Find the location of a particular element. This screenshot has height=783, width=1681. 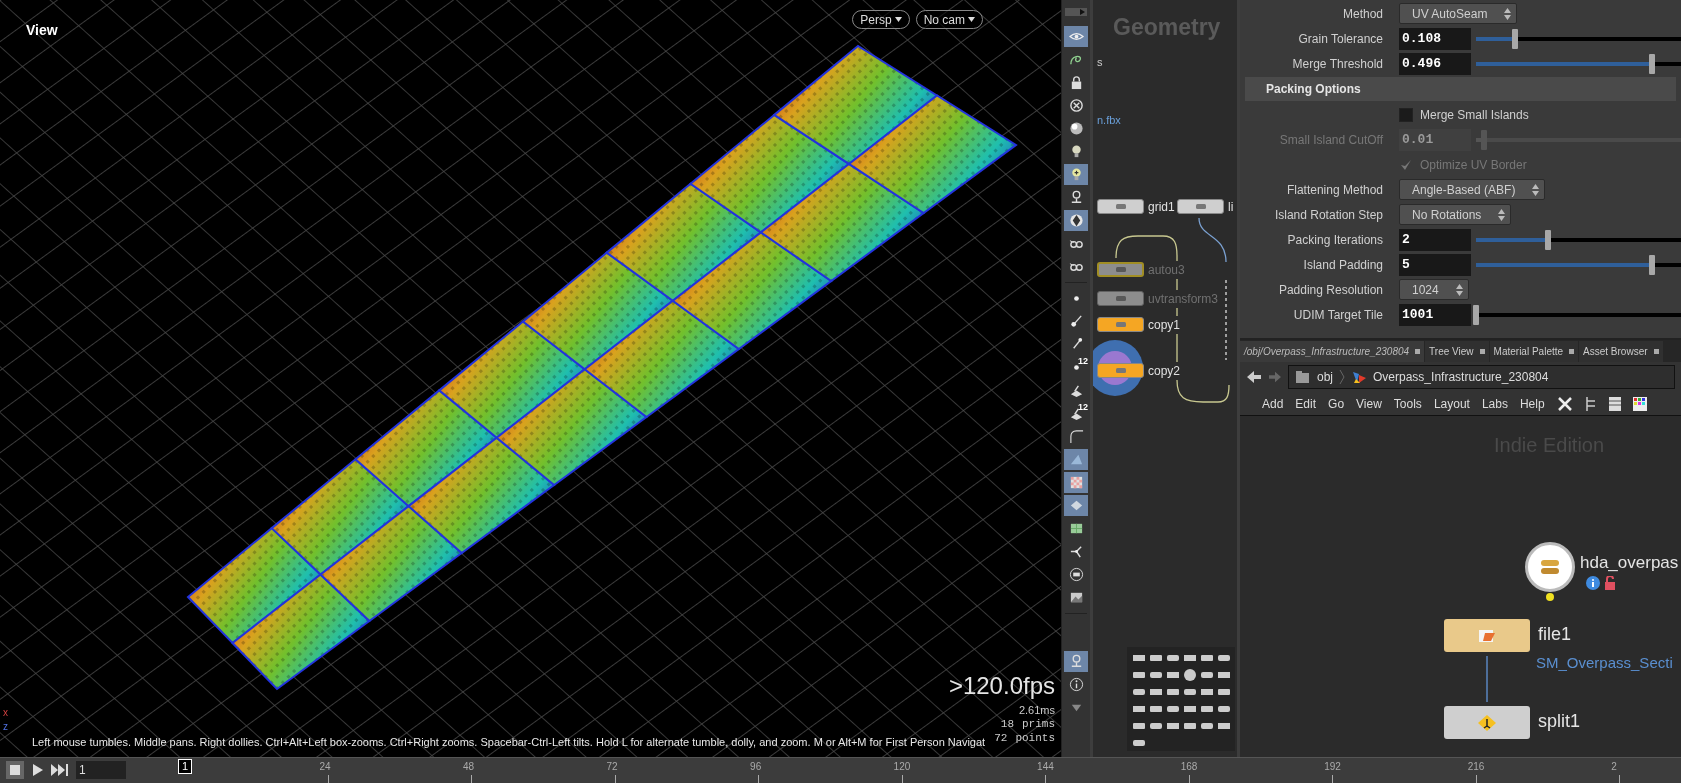

output-dot-icon is located at coordinates (1550, 597).